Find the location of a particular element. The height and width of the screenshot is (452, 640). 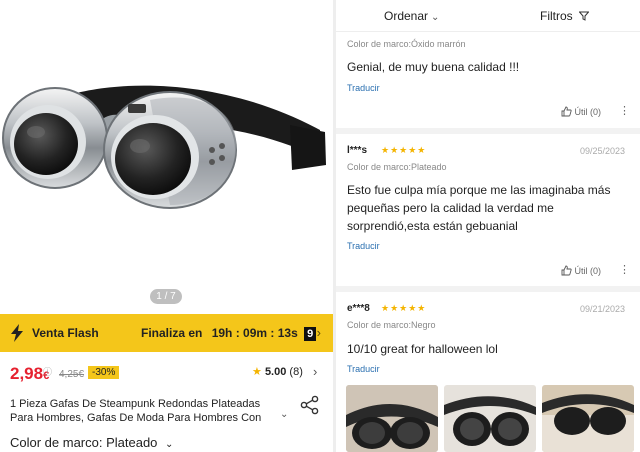

review-text: 10/10 great for halloween lol is located at coordinates (422, 349).